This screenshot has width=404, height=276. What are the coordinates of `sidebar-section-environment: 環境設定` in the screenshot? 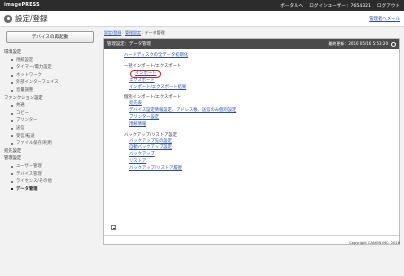 It's located at (51, 53).